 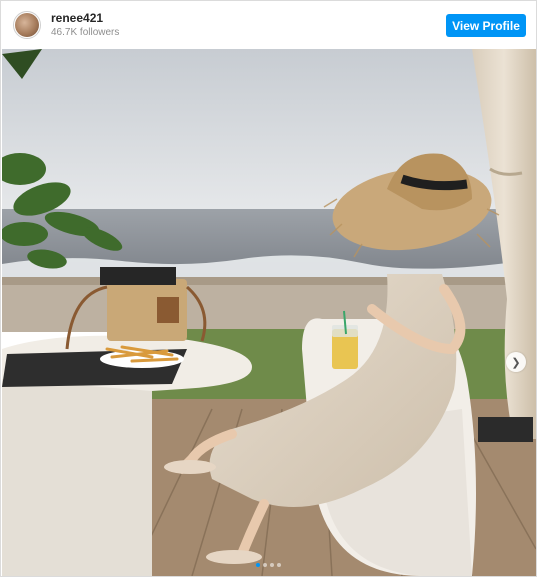 I want to click on avatar, so click(x=27, y=25).